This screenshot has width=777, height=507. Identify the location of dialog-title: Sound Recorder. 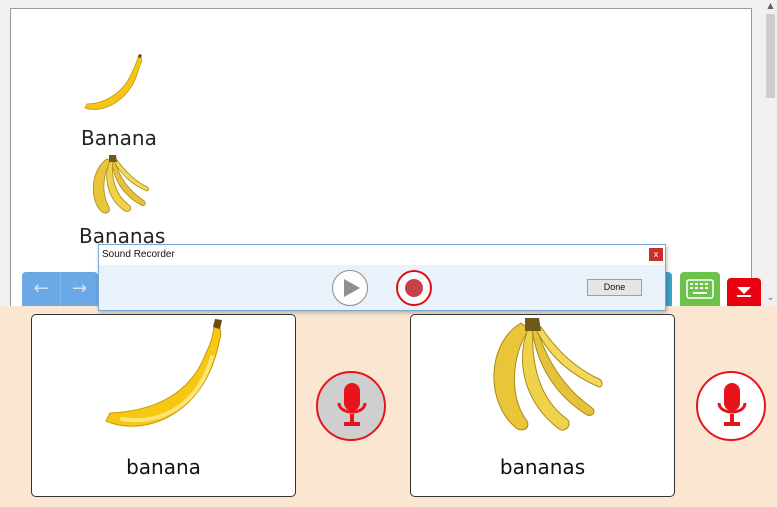
(138, 254).